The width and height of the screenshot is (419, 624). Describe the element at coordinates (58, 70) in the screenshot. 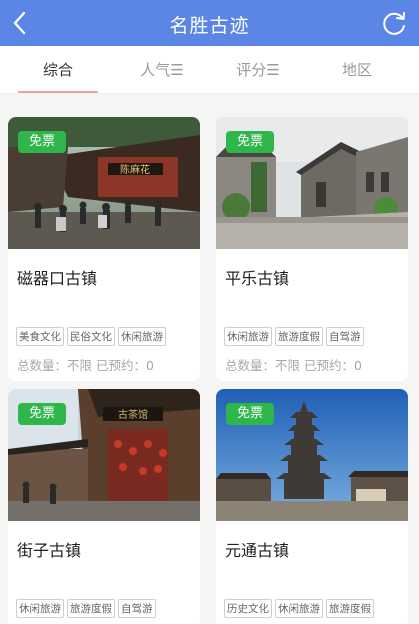

I see `tab-overall: 综合` at that location.